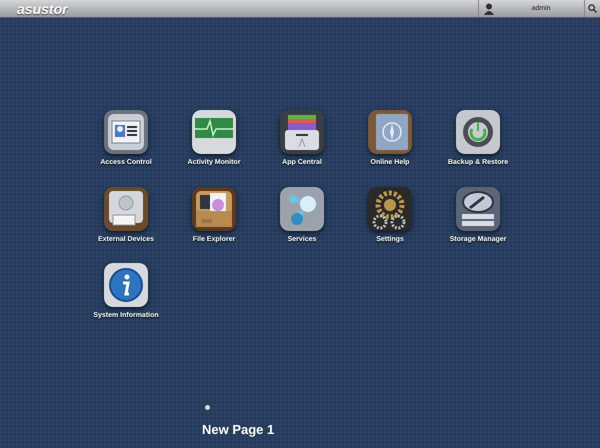 This screenshot has height=448, width=600. Describe the element at coordinates (489, 8) in the screenshot. I see `user-icon` at that location.